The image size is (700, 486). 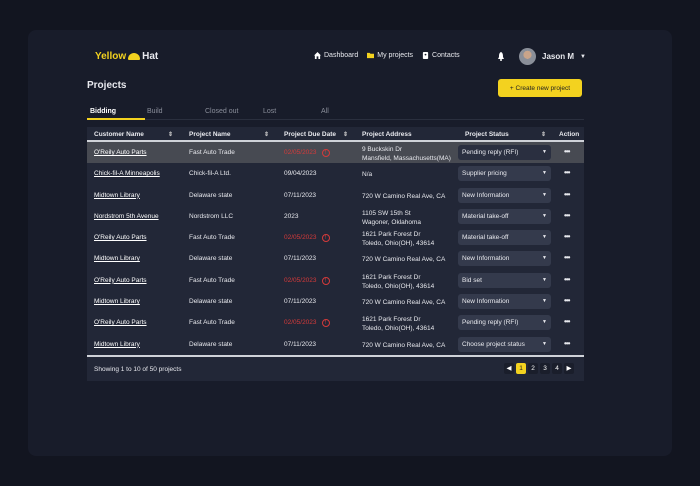 I want to click on active-tab-indicator, so click(x=116, y=119).